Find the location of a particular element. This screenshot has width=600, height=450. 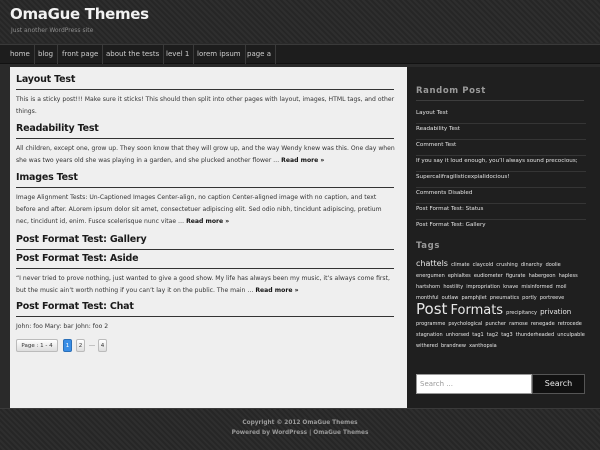

tag-link: brandnew is located at coordinates (453, 346).